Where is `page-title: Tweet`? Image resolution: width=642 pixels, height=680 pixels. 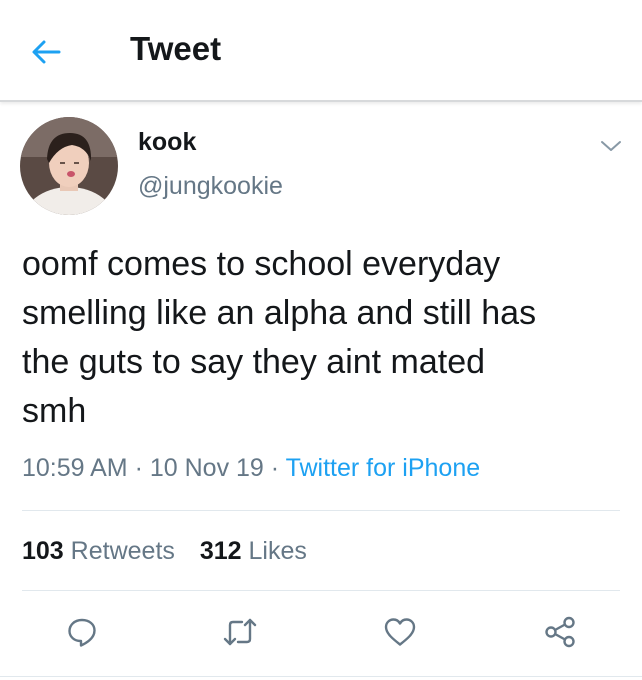 page-title: Tweet is located at coordinates (176, 48).